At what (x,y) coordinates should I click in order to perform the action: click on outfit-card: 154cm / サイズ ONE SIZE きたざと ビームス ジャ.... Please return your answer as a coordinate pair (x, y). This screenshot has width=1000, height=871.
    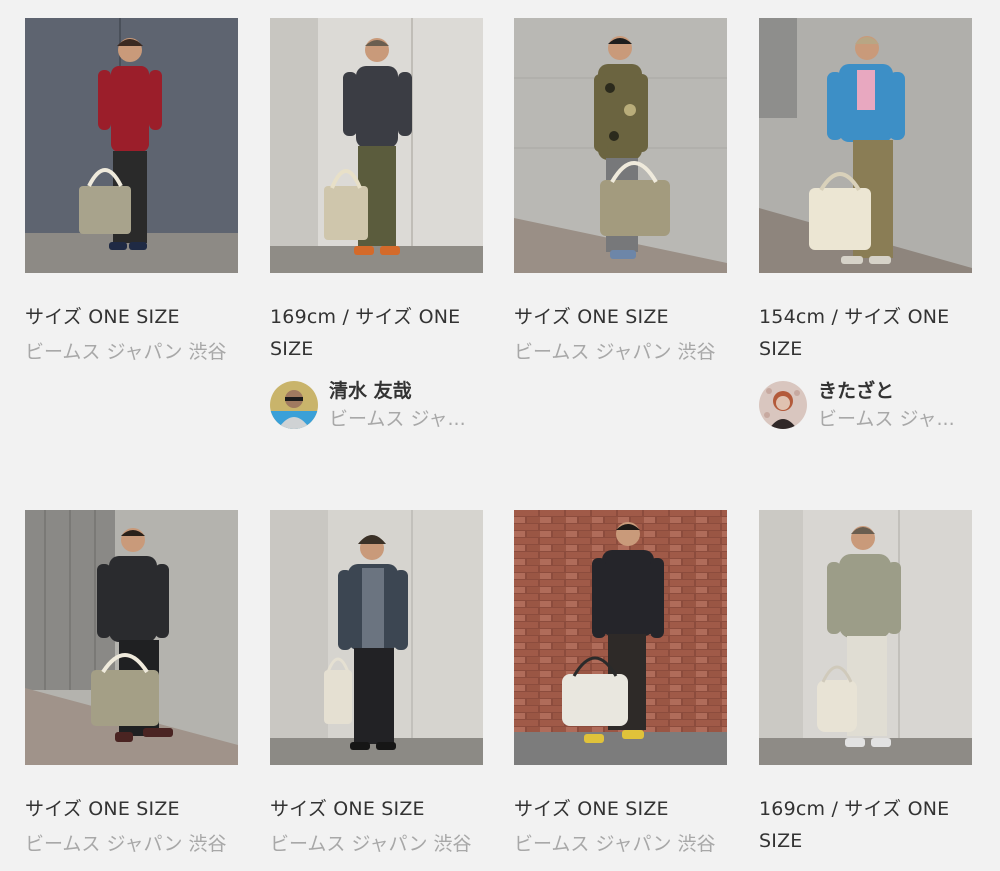
    Looking at the image, I should click on (865, 225).